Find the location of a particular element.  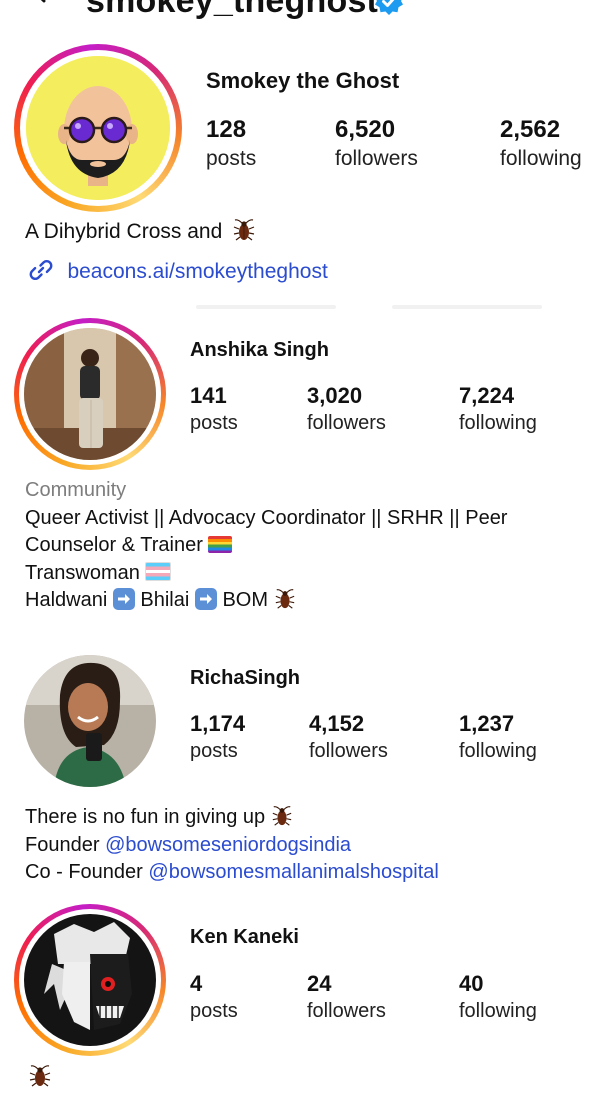

stat-following: 7,224 following is located at coordinates (498, 409).